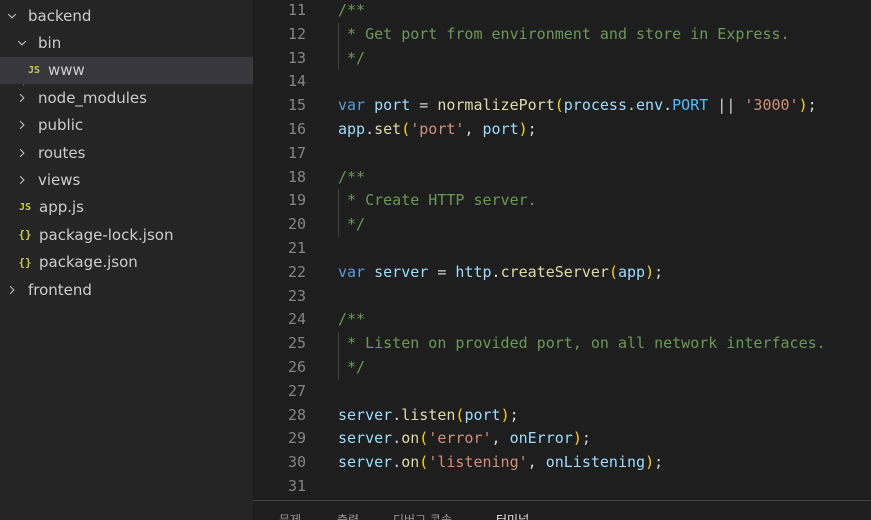 The image size is (871, 520). I want to click on line-number: 16, so click(296, 129).